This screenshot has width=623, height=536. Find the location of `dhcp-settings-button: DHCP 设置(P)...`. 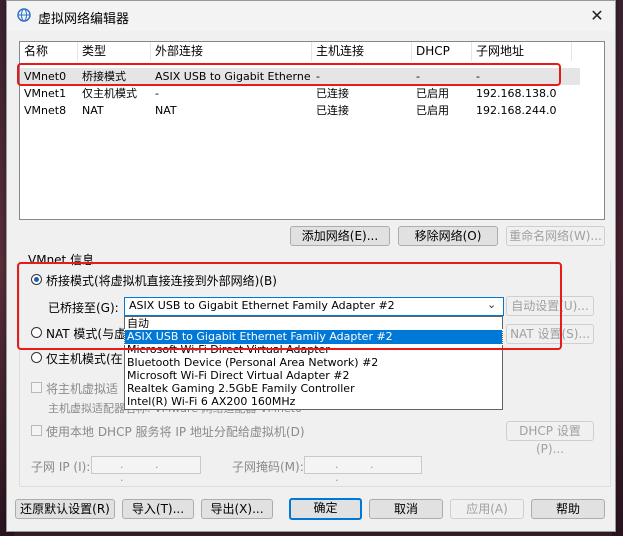

dhcp-settings-button: DHCP 设置(P)... is located at coordinates (550, 438).